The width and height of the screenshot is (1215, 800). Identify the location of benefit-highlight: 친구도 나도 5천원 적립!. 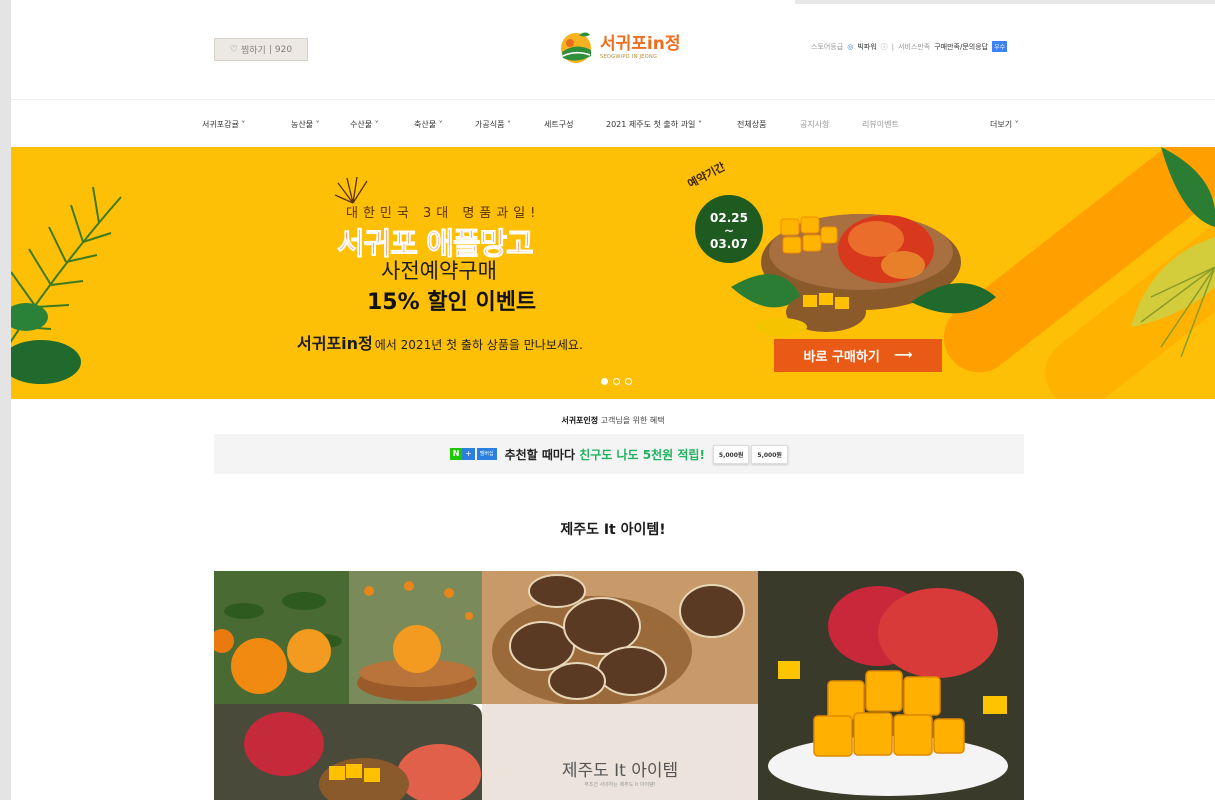
(642, 454).